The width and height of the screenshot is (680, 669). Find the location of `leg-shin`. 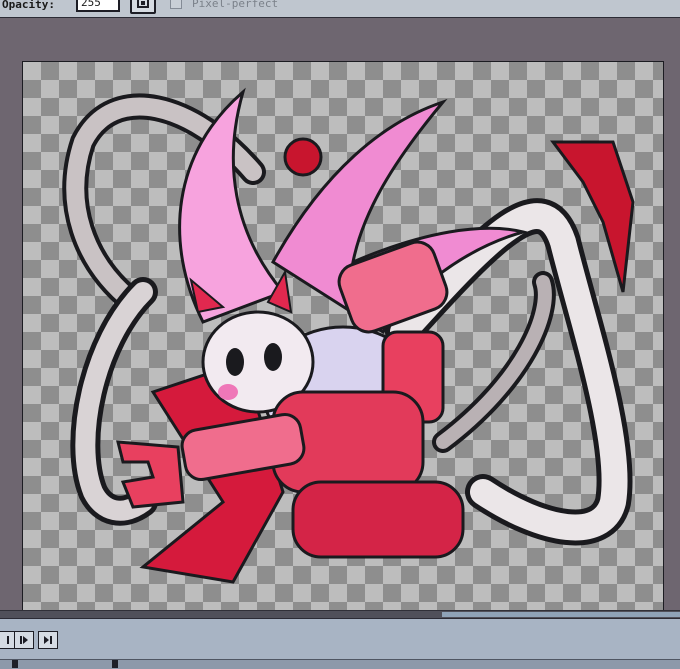

leg-shin is located at coordinates (378, 519).